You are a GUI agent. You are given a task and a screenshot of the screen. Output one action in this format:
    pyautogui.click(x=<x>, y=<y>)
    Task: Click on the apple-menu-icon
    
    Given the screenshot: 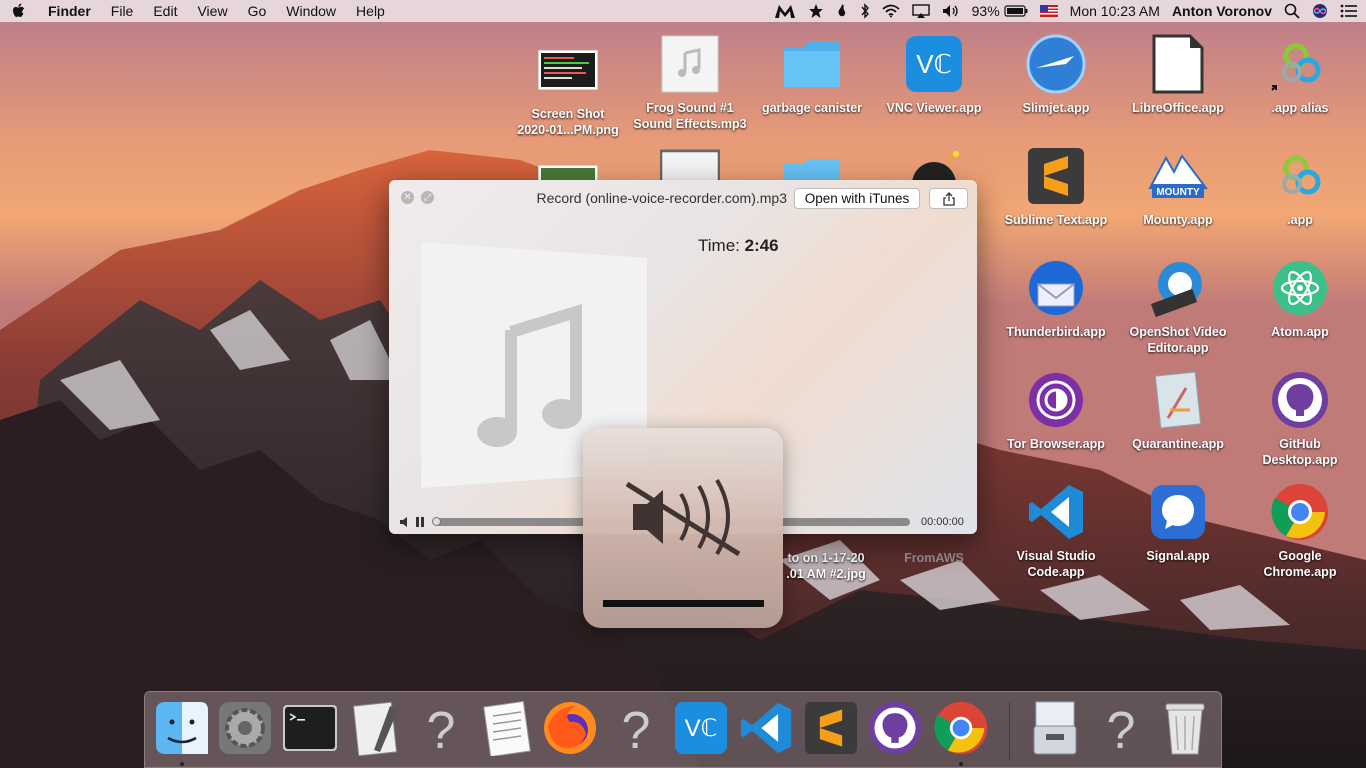 What is the action you would take?
    pyautogui.click(x=19, y=11)
    